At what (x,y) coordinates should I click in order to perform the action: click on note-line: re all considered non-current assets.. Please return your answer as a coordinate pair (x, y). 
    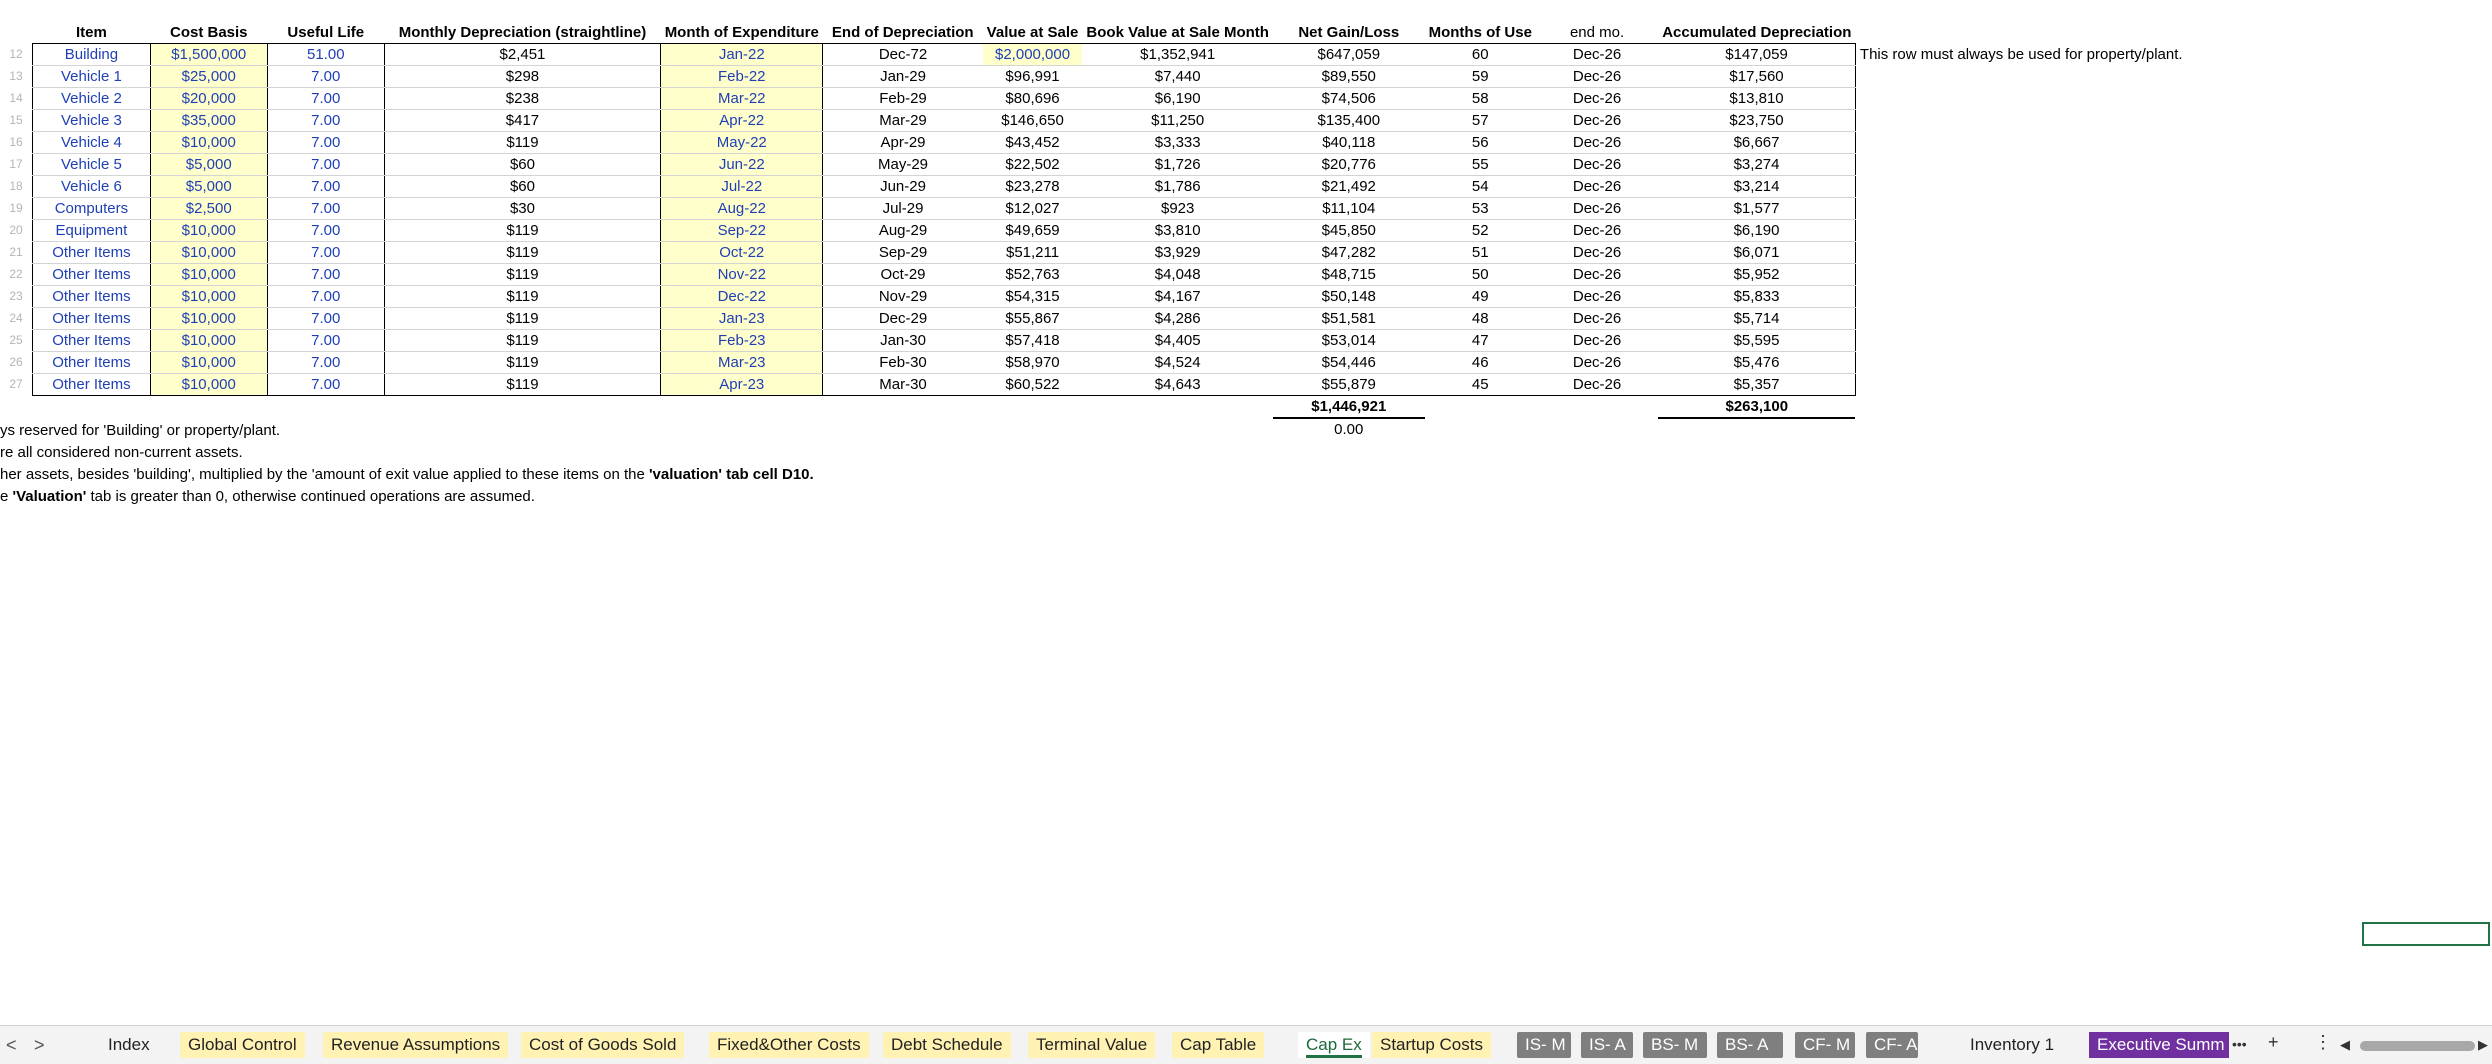
    Looking at the image, I should click on (407, 453).